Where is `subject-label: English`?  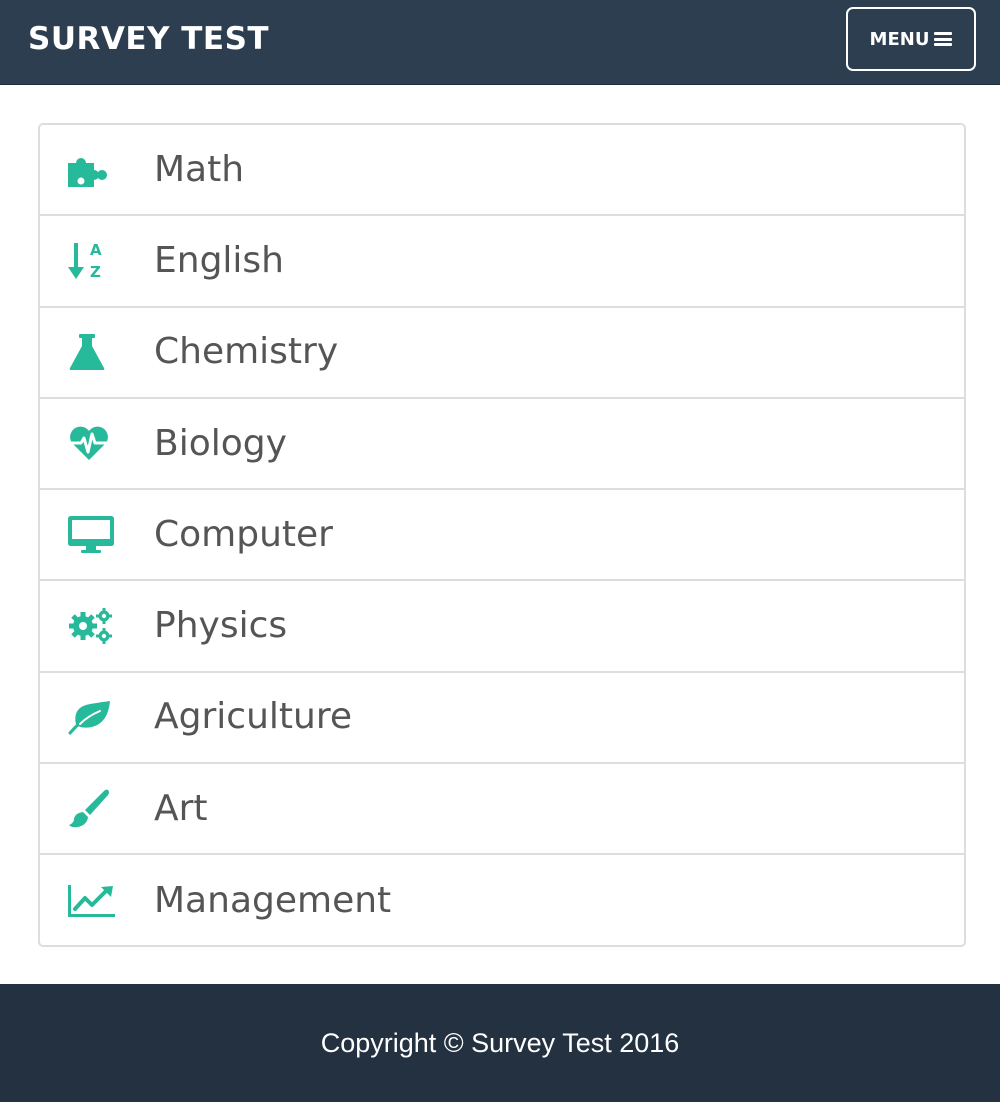 subject-label: English is located at coordinates (219, 260).